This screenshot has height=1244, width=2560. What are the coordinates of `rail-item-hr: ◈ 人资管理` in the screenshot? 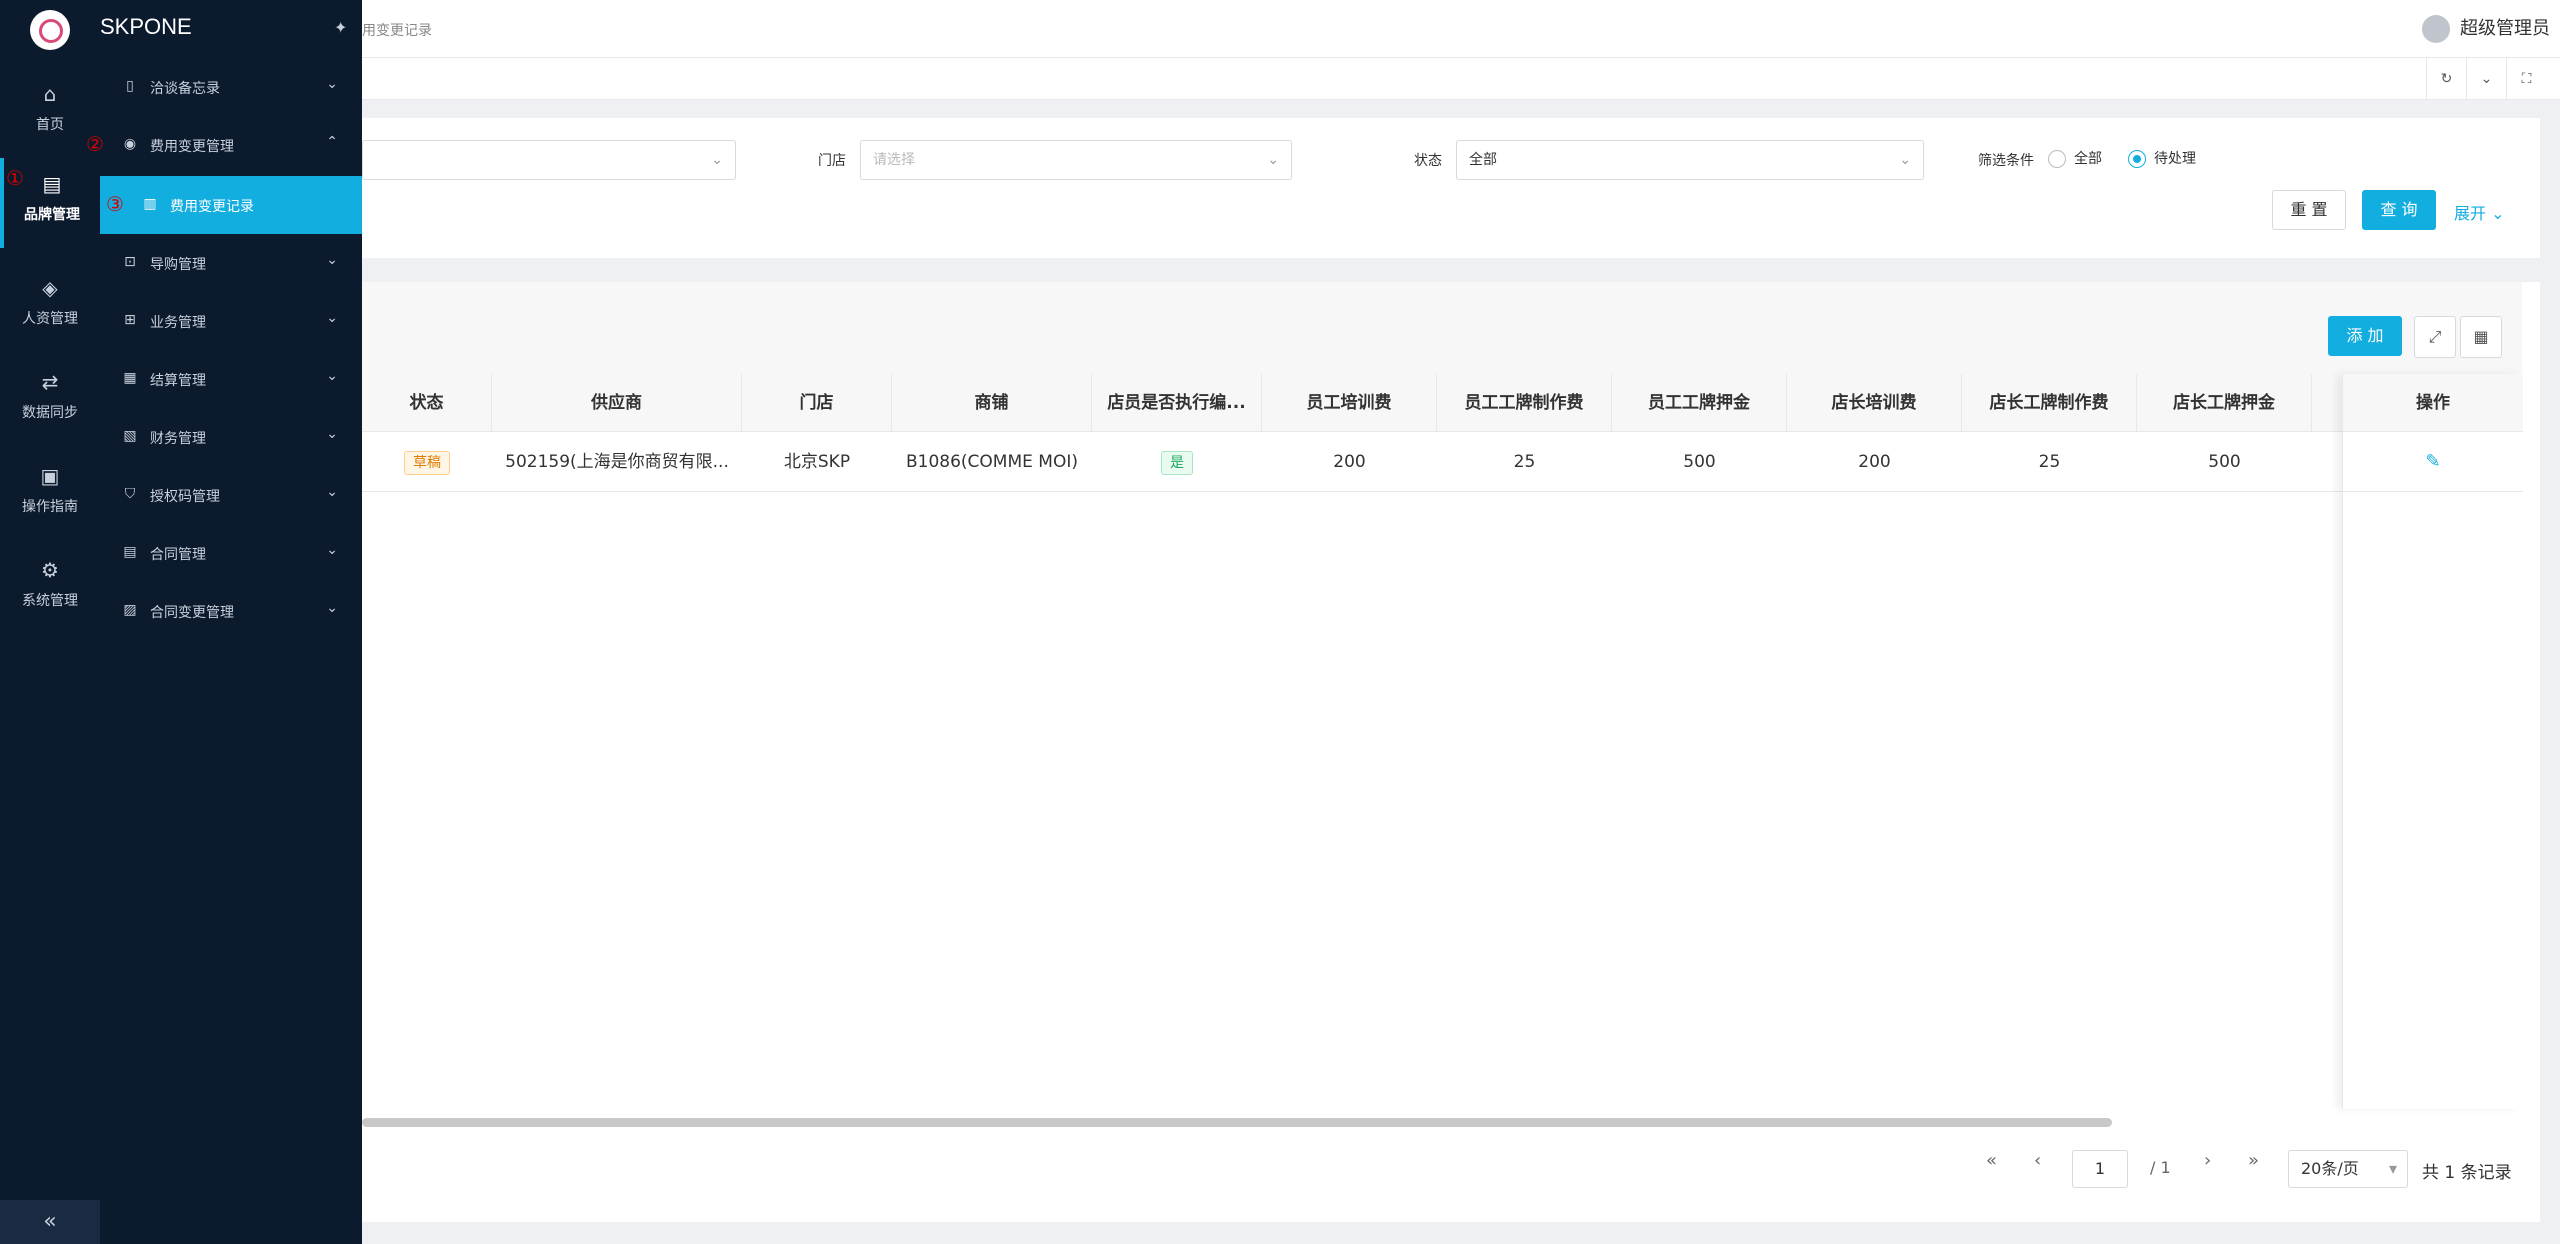 It's located at (50, 307).